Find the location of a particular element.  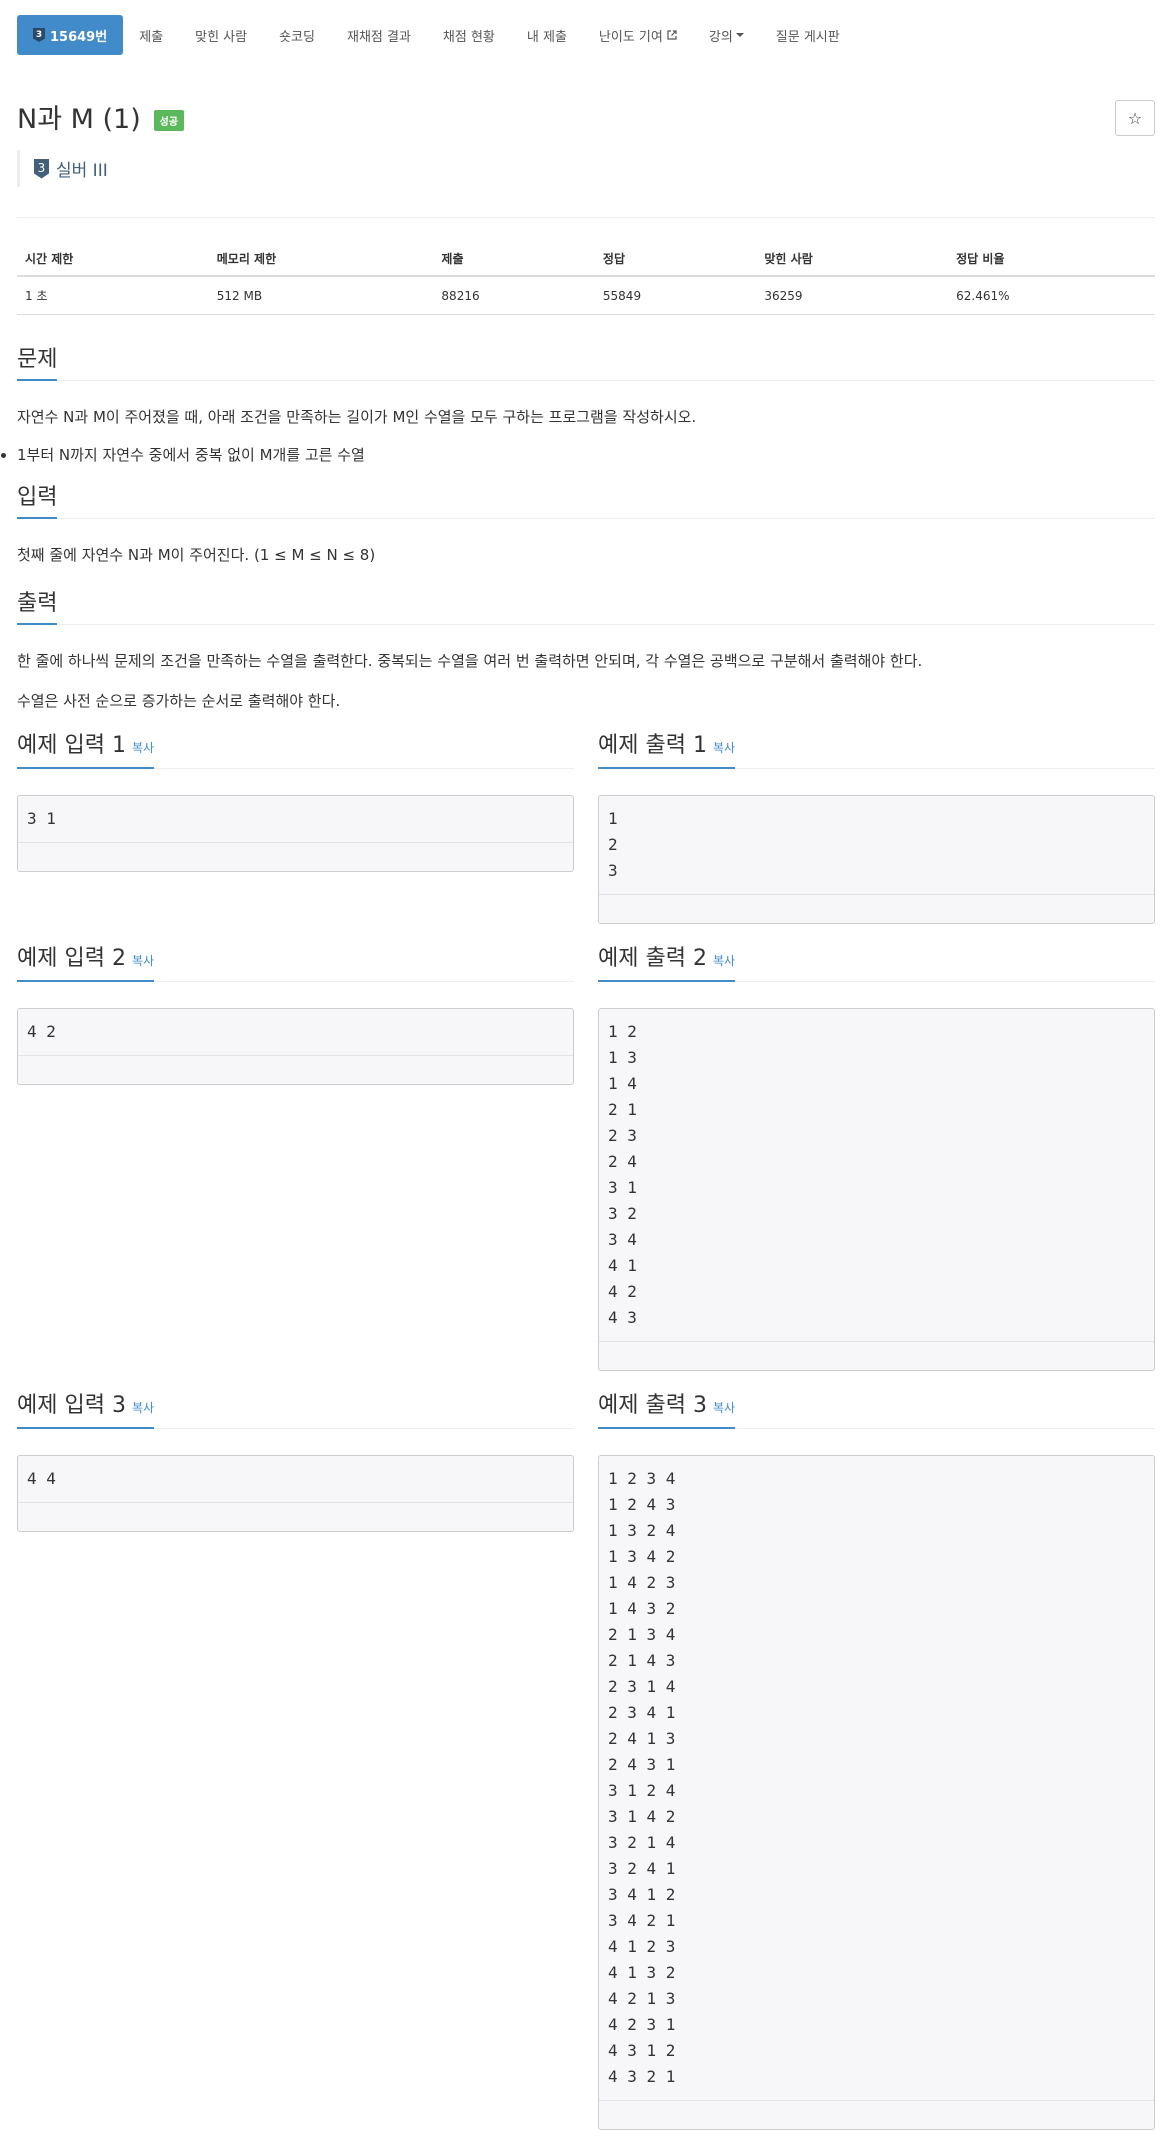

nav-judge-status: 채점 현황 is located at coordinates (469, 35).